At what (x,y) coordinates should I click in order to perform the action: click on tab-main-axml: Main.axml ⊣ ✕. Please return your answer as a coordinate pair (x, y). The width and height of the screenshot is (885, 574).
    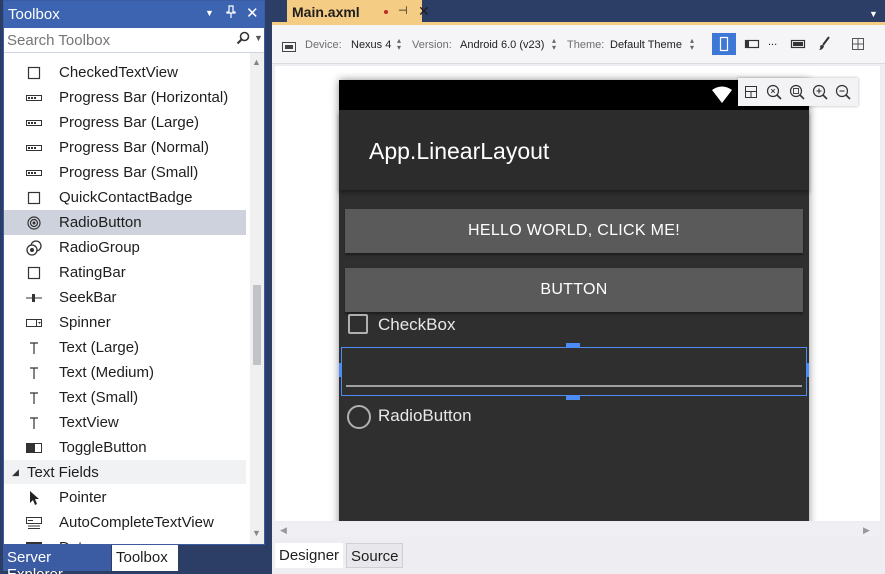
    Looking at the image, I should click on (358, 12).